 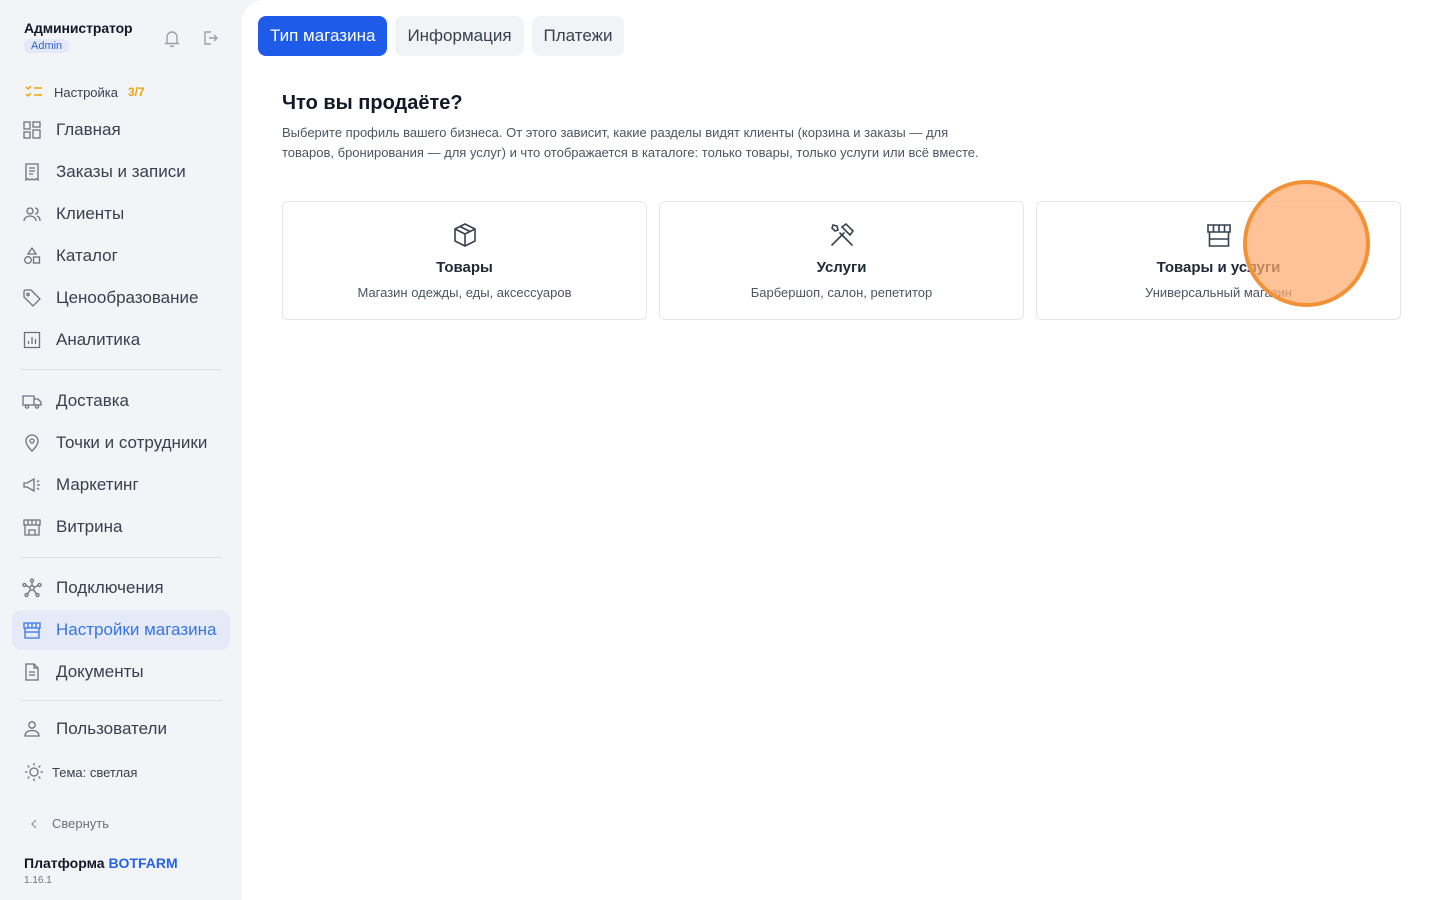 I want to click on sidebar-item-marketing: Маркетинг, so click(x=121, y=485).